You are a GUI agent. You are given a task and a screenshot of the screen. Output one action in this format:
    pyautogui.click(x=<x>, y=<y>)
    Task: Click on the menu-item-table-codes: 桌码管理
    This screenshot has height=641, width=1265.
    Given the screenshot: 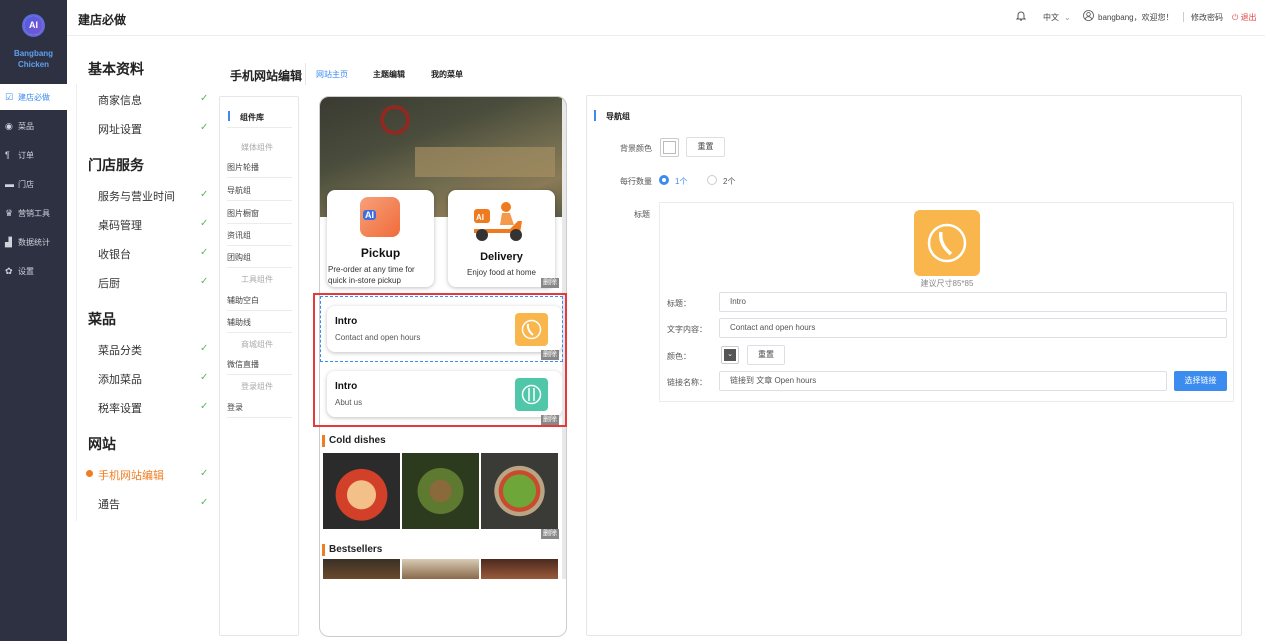 What is the action you would take?
    pyautogui.click(x=120, y=225)
    